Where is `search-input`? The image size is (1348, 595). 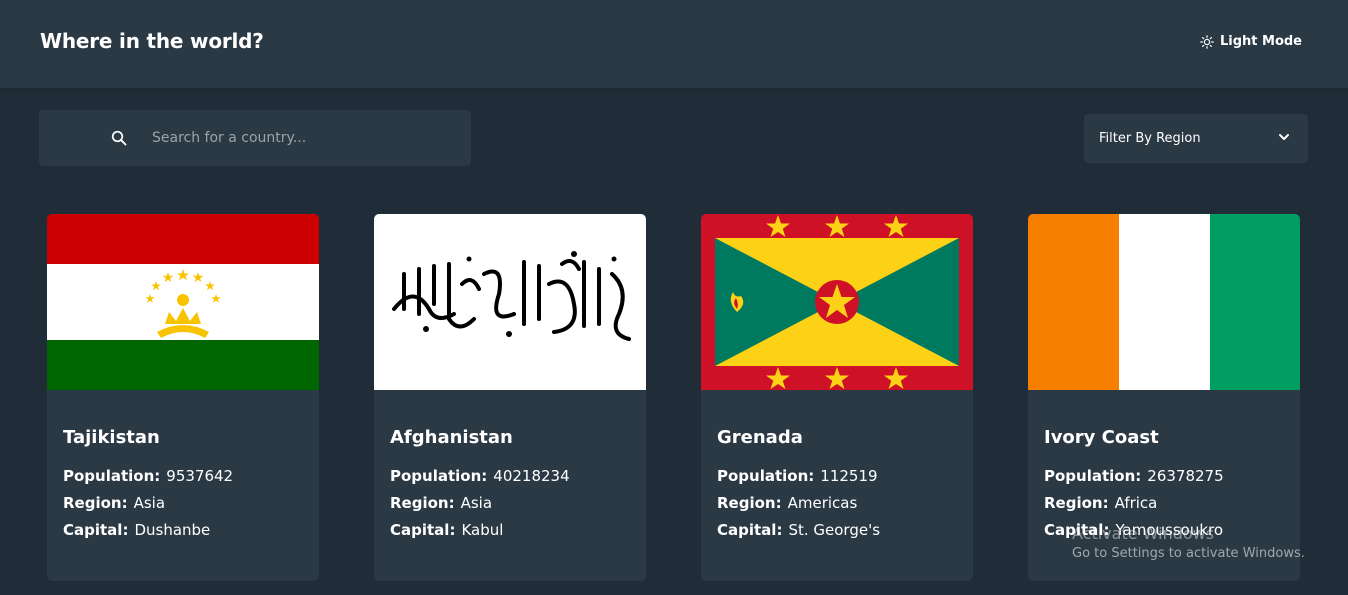 search-input is located at coordinates (302, 138).